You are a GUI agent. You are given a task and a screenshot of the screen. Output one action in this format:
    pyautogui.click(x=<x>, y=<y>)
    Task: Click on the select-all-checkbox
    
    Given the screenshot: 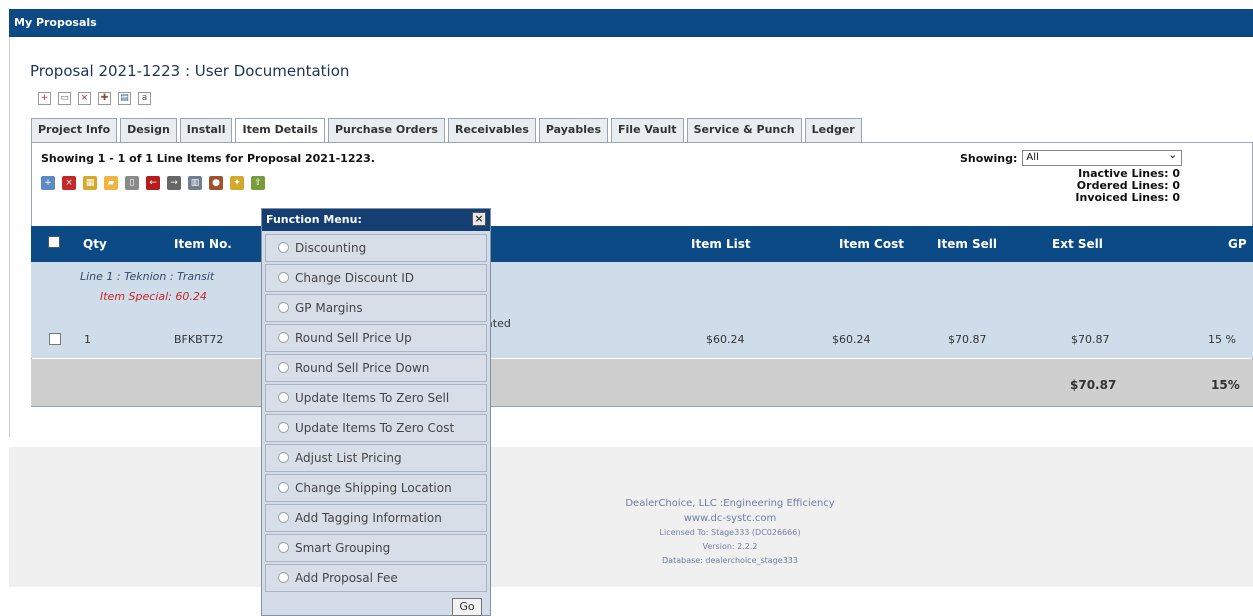 What is the action you would take?
    pyautogui.click(x=54, y=242)
    